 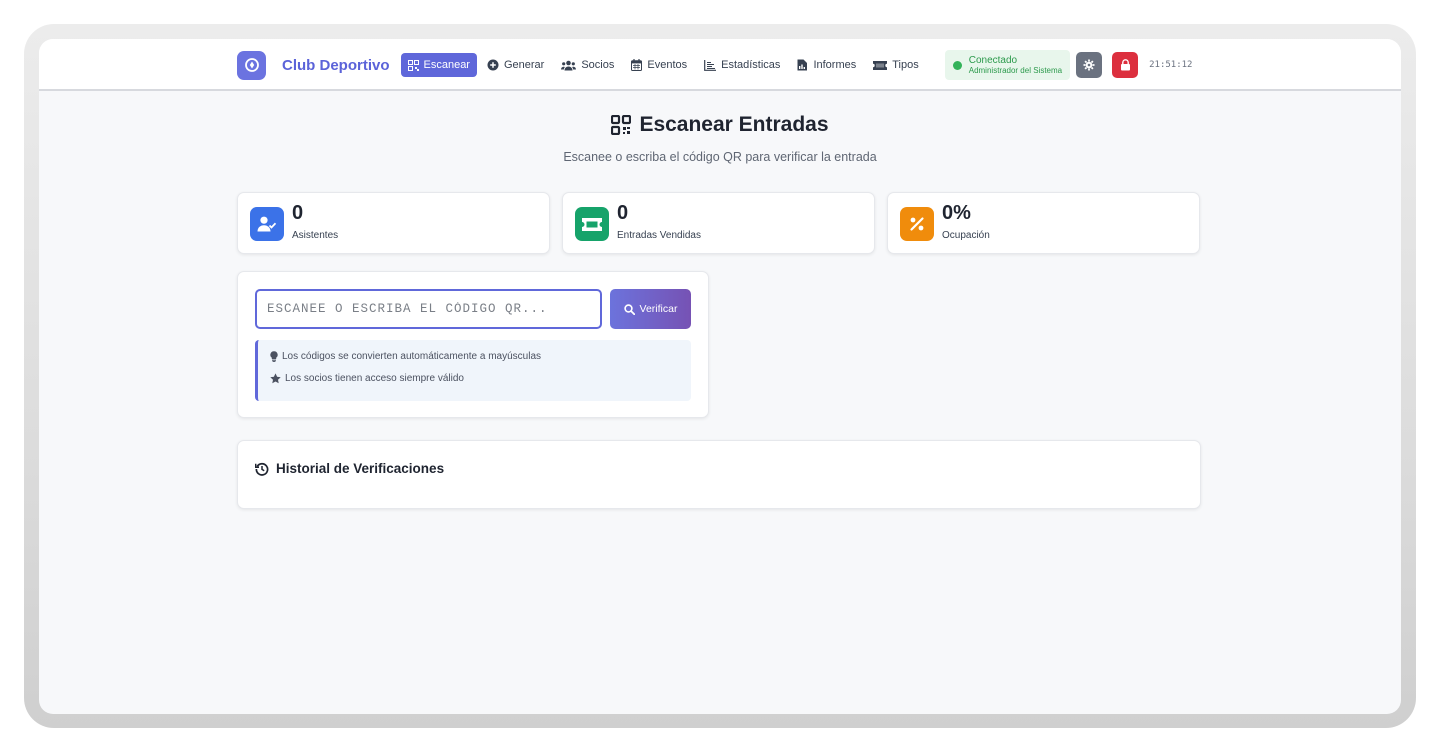 What do you see at coordinates (718, 223) in the screenshot?
I see `stat-card-entradas-vendidas: 0 Entradas Vendidas` at bounding box center [718, 223].